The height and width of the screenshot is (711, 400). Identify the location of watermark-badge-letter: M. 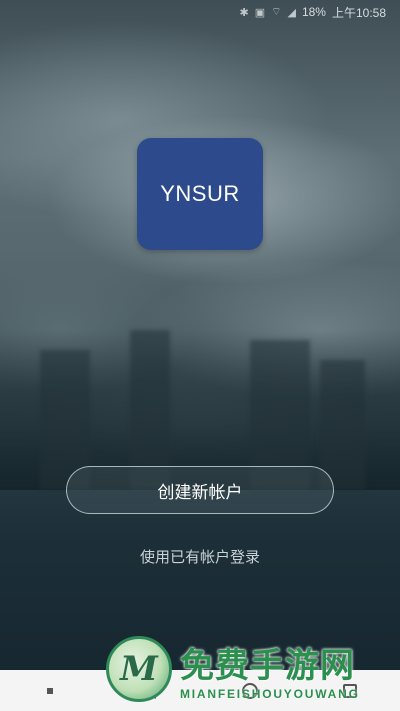
(139, 669).